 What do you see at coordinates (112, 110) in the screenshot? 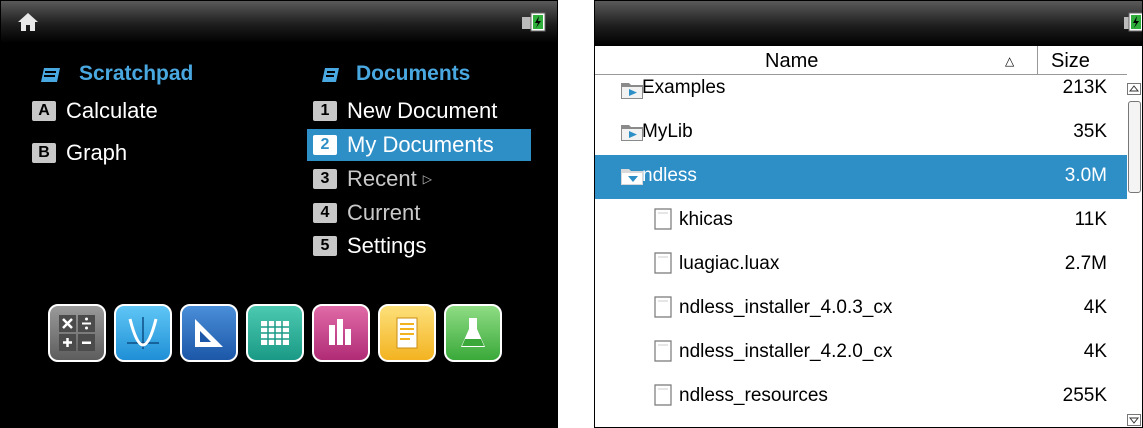
I see `menu-item-label: Calculate` at bounding box center [112, 110].